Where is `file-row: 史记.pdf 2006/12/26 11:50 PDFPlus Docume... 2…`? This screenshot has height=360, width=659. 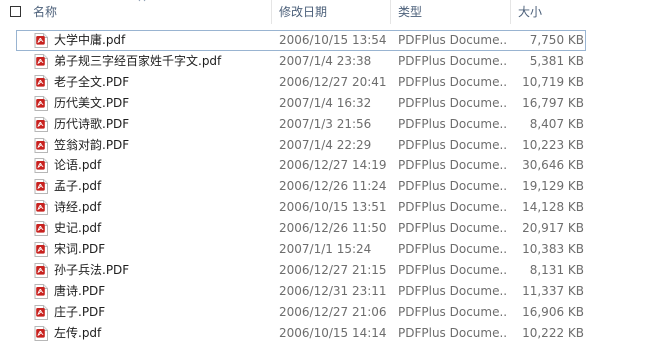
file-row: 史记.pdf 2006/12/26 11:50 PDFPlus Docume... 2… is located at coordinates (329, 228).